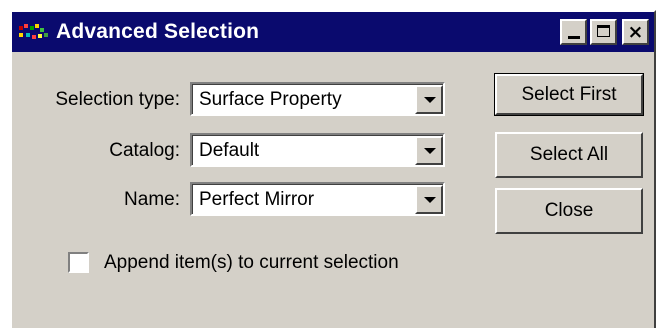 The width and height of the screenshot is (656, 328). I want to click on minimize-icon, so click(574, 37).